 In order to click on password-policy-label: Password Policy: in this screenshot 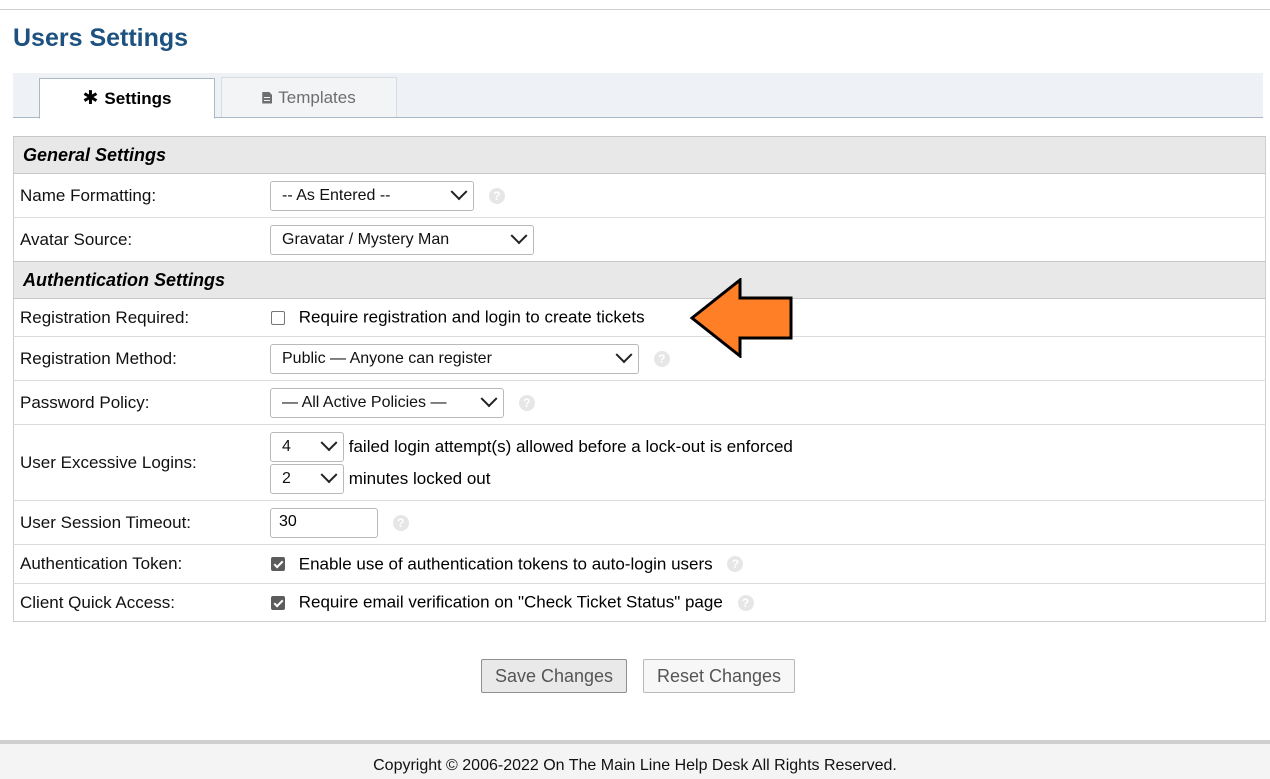, I will do `click(141, 402)`.